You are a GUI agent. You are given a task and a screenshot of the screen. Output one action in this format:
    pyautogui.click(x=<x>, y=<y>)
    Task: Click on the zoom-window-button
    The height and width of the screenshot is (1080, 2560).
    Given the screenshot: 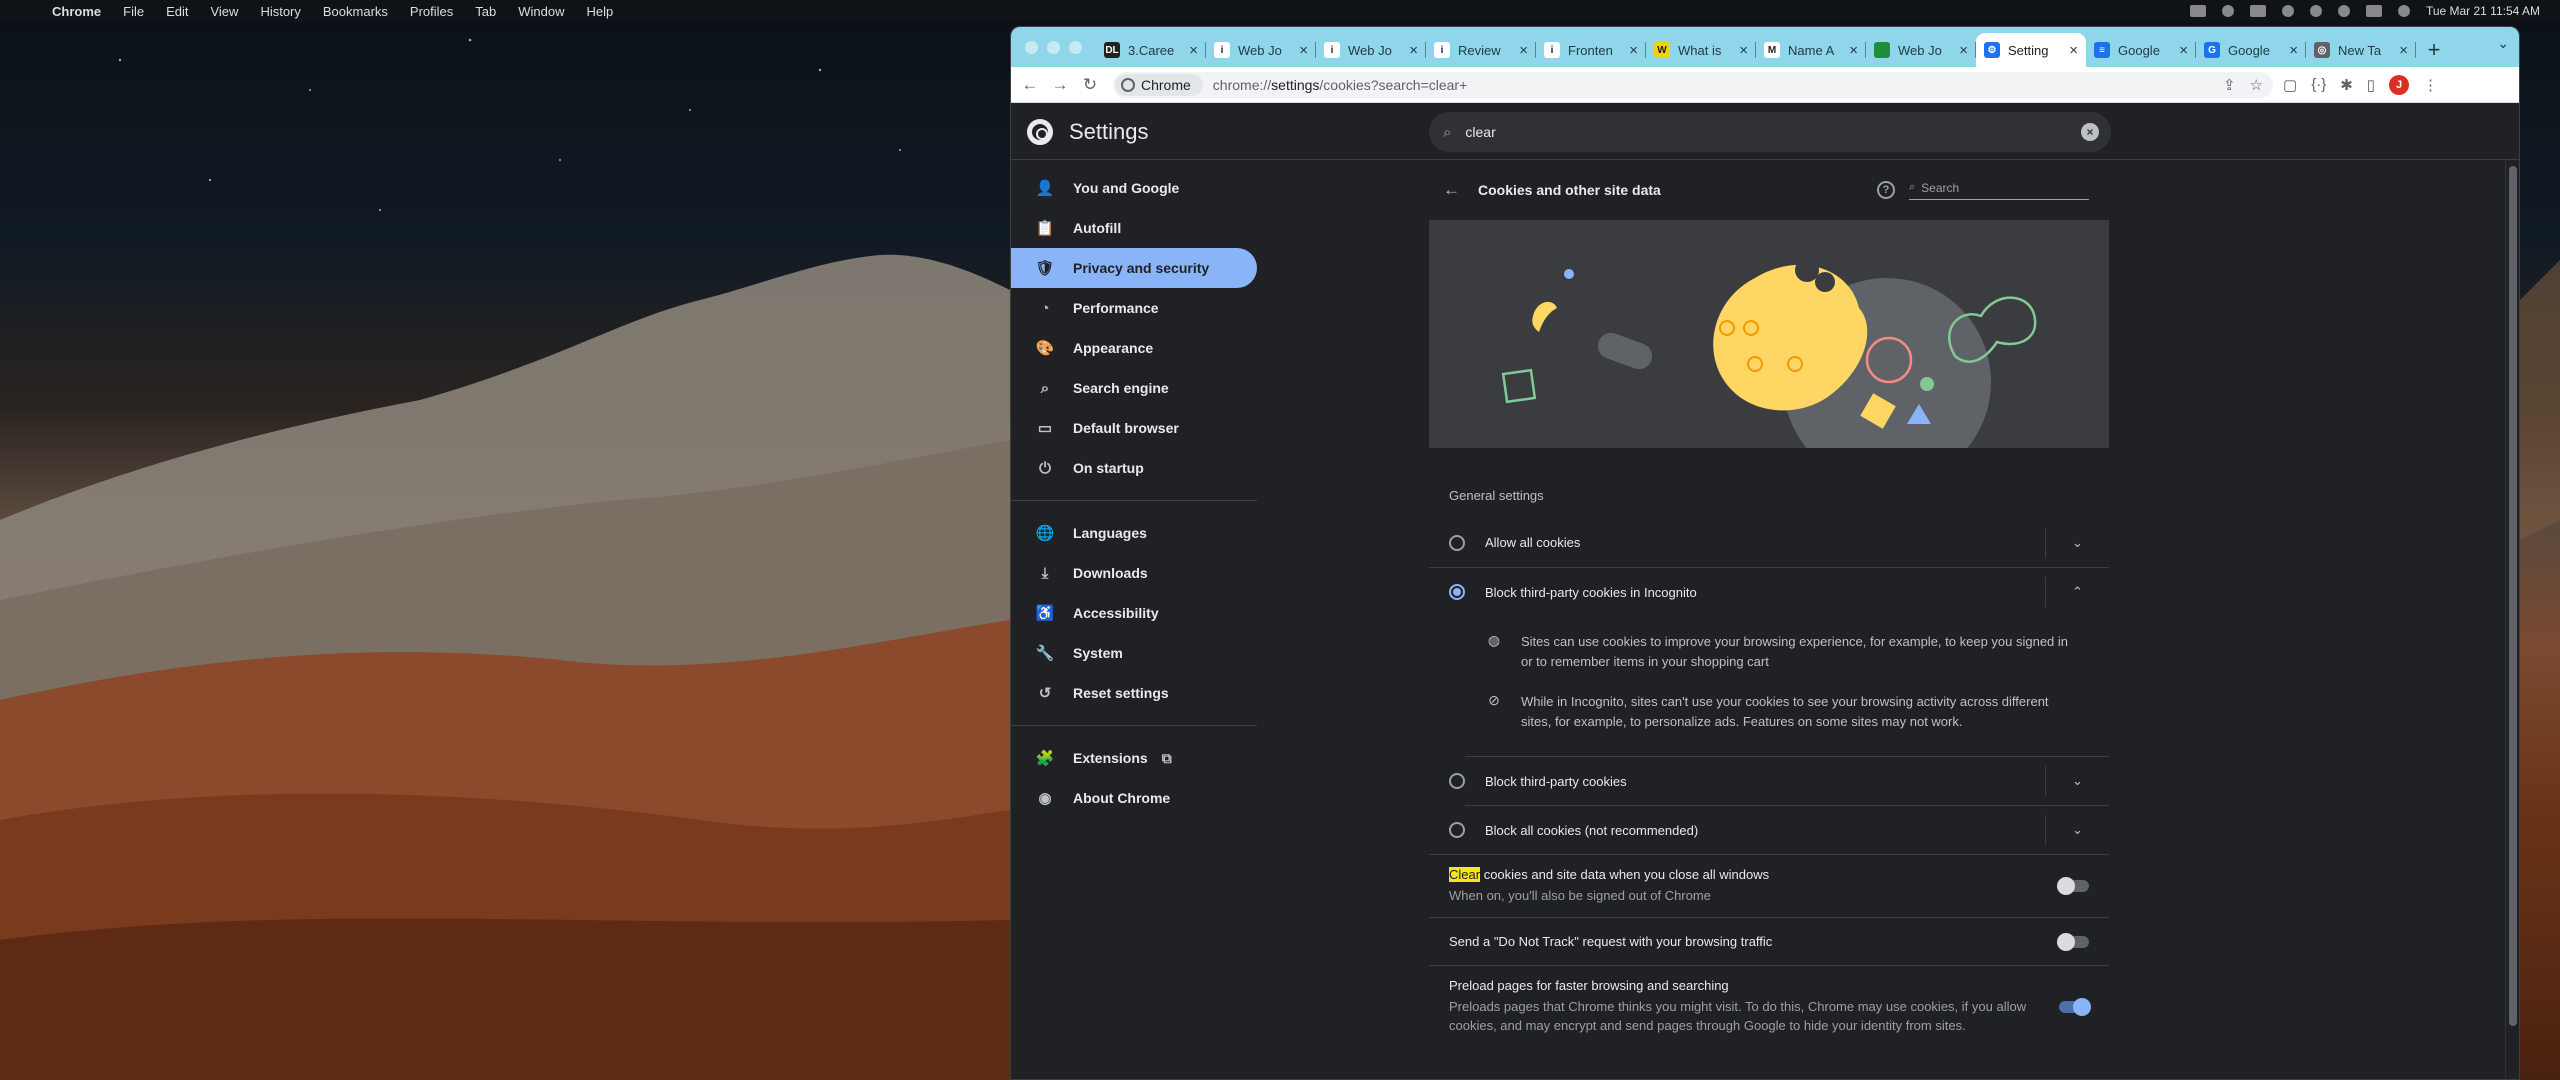 What is the action you would take?
    pyautogui.click(x=1075, y=47)
    